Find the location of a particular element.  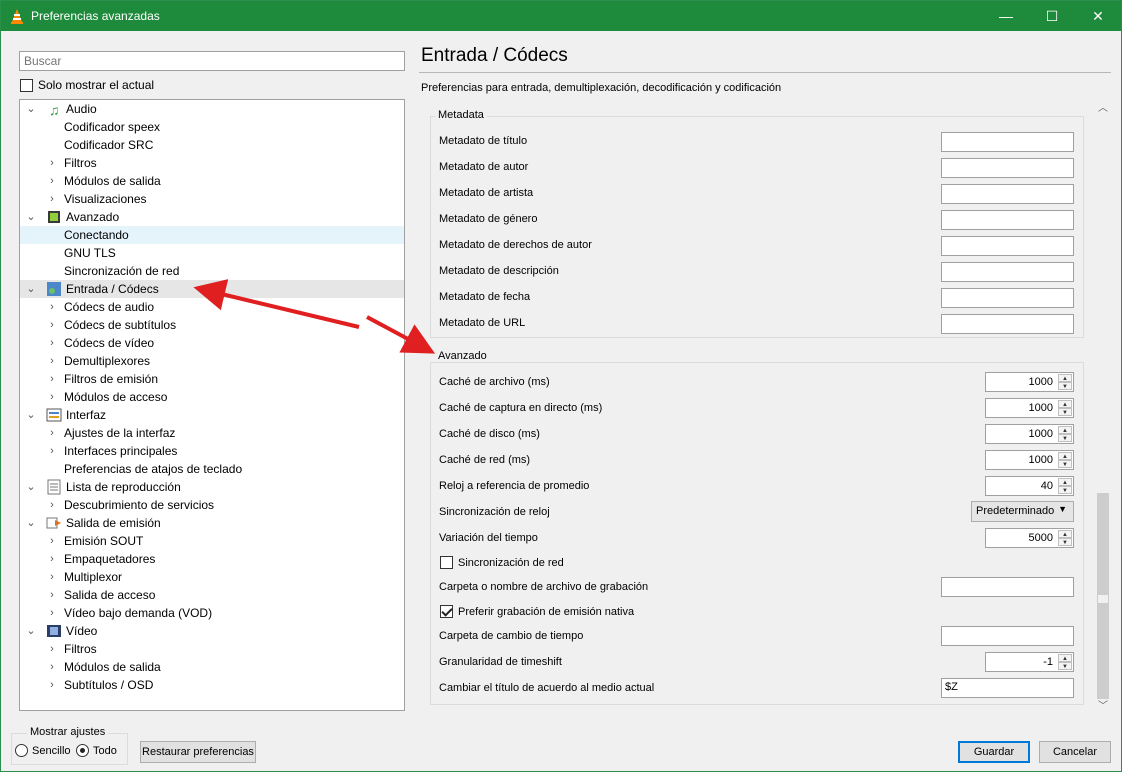

only-current-row: Solo mostrar el actual is located at coordinates (87, 85).